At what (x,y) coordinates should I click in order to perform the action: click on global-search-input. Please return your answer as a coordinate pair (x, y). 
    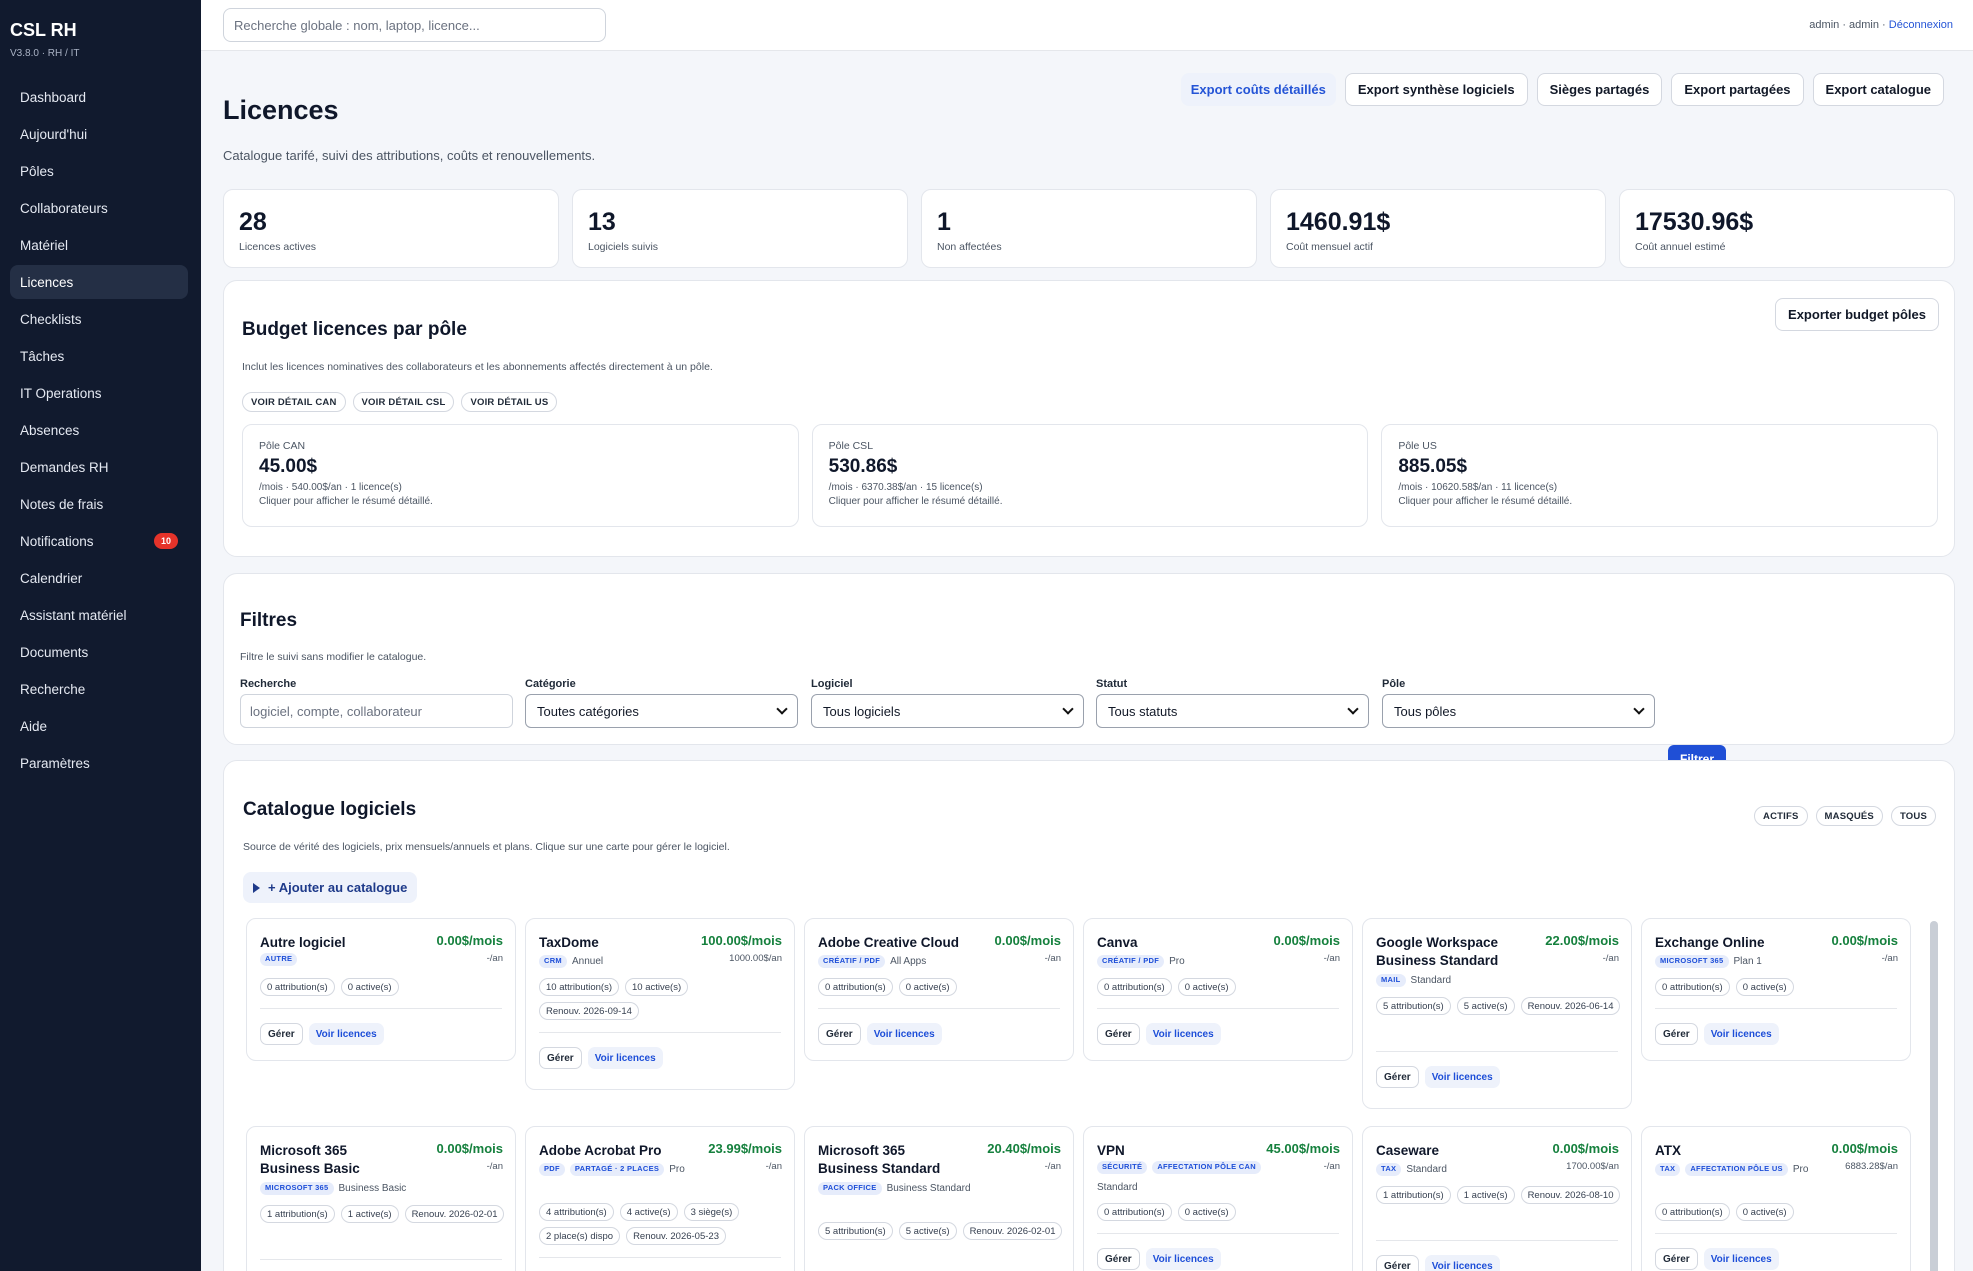
    Looking at the image, I should click on (414, 25).